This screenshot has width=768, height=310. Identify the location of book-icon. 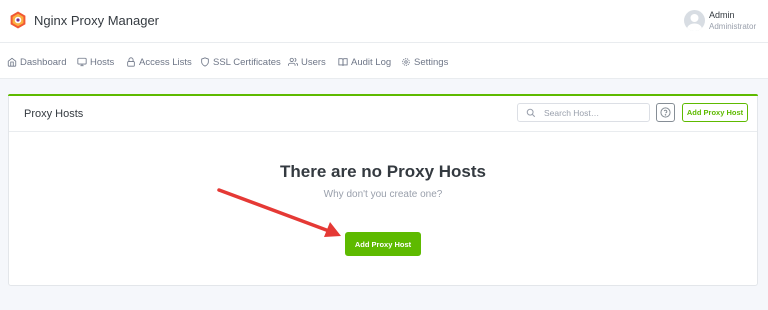
(343, 62).